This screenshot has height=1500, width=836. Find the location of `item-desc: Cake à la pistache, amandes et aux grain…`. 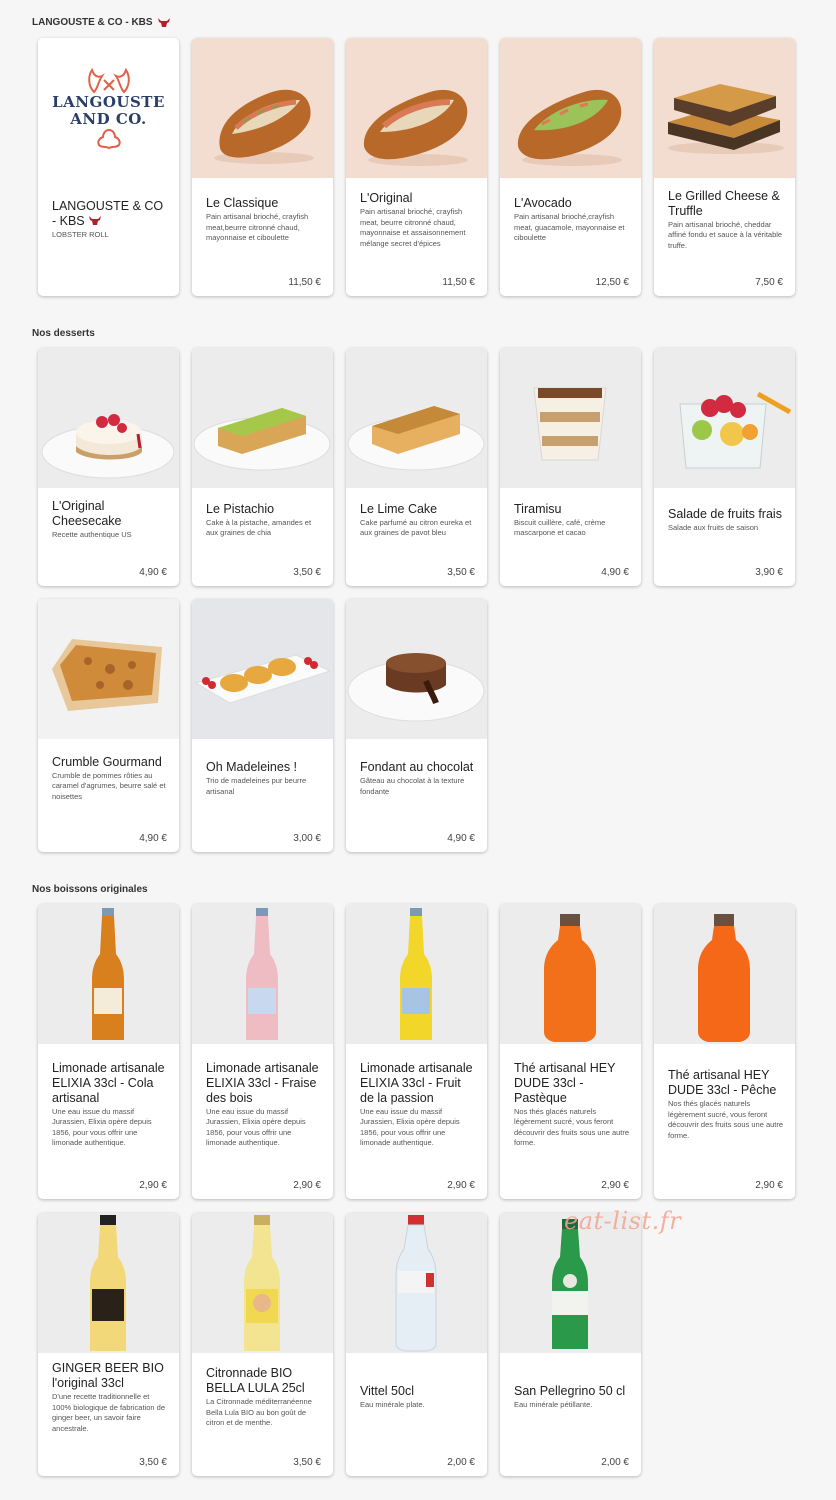

item-desc: Cake à la pistache, amandes et aux grain… is located at coordinates (259, 527).